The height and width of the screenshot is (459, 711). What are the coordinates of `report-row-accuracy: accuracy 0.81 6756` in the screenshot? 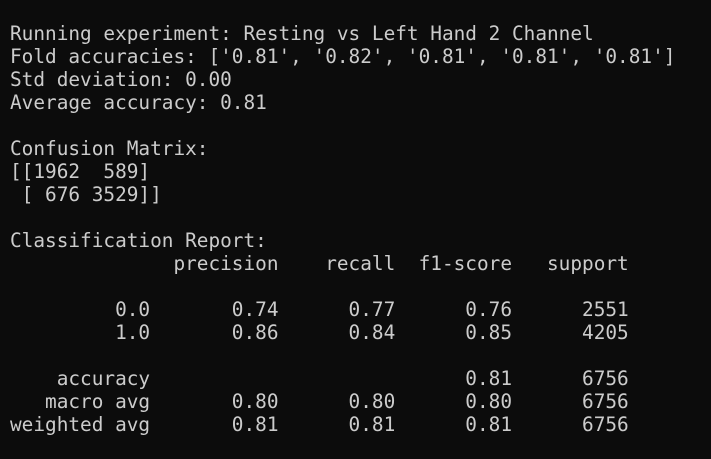 It's located at (319, 378).